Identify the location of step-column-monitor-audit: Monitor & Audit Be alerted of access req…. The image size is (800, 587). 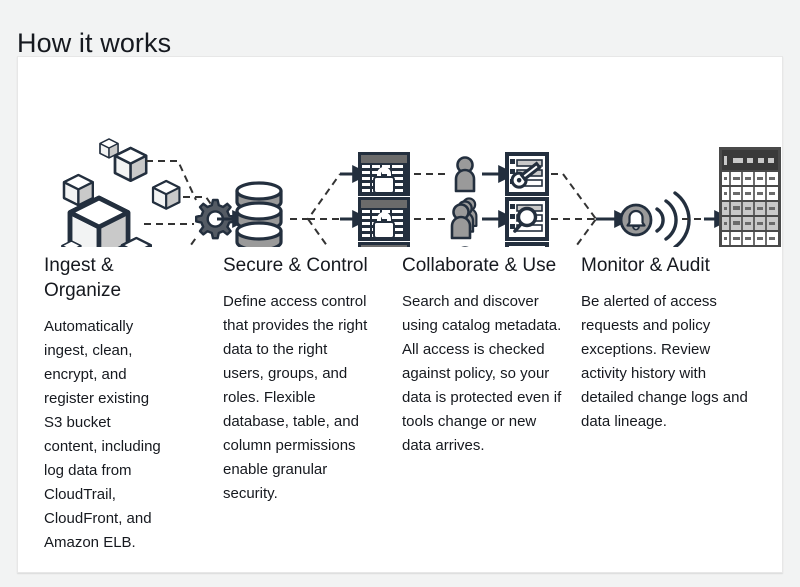
(670, 404).